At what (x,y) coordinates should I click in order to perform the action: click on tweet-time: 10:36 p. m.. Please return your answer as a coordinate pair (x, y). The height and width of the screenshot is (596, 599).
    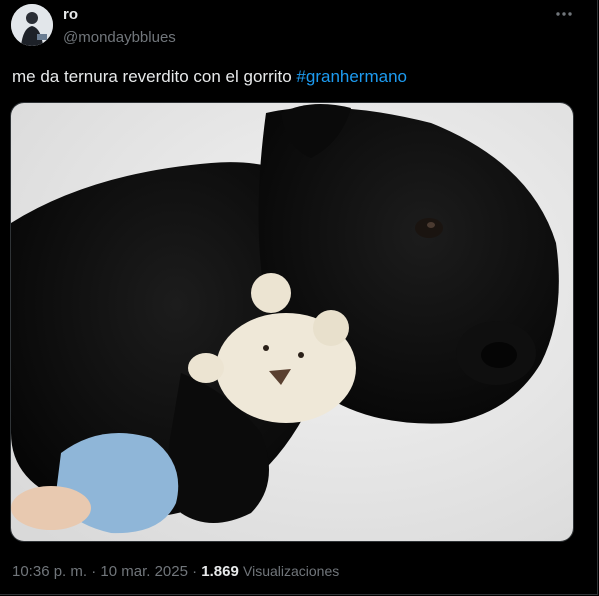
    Looking at the image, I should click on (49, 571).